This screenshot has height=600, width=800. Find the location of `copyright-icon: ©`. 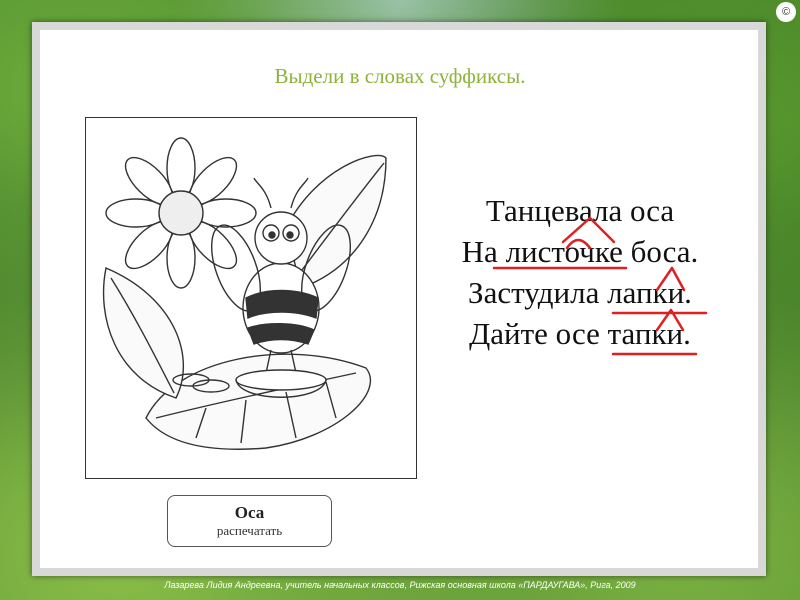

copyright-icon: © is located at coordinates (786, 12).